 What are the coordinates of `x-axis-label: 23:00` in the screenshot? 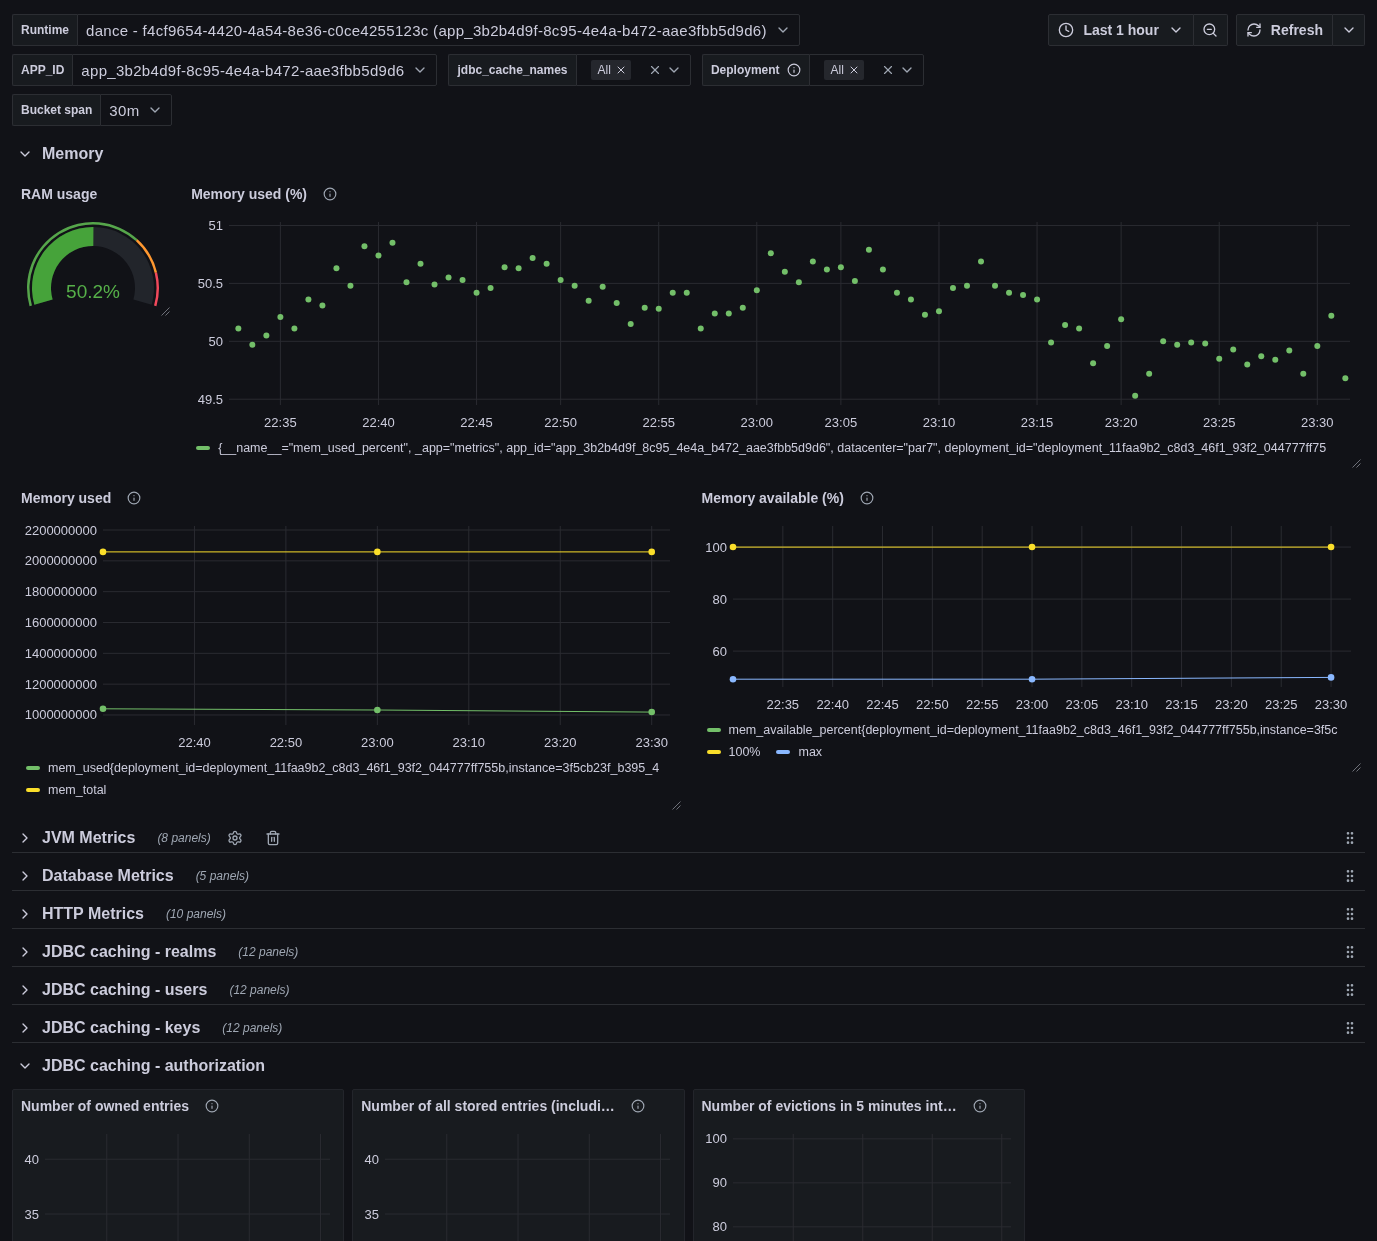 It's located at (757, 422).